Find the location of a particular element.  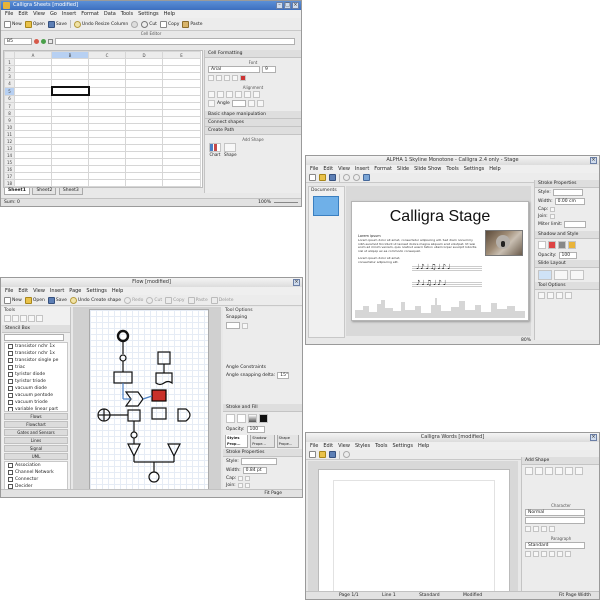

stencil-item: vacuum triode is located at coordinates (36, 402).